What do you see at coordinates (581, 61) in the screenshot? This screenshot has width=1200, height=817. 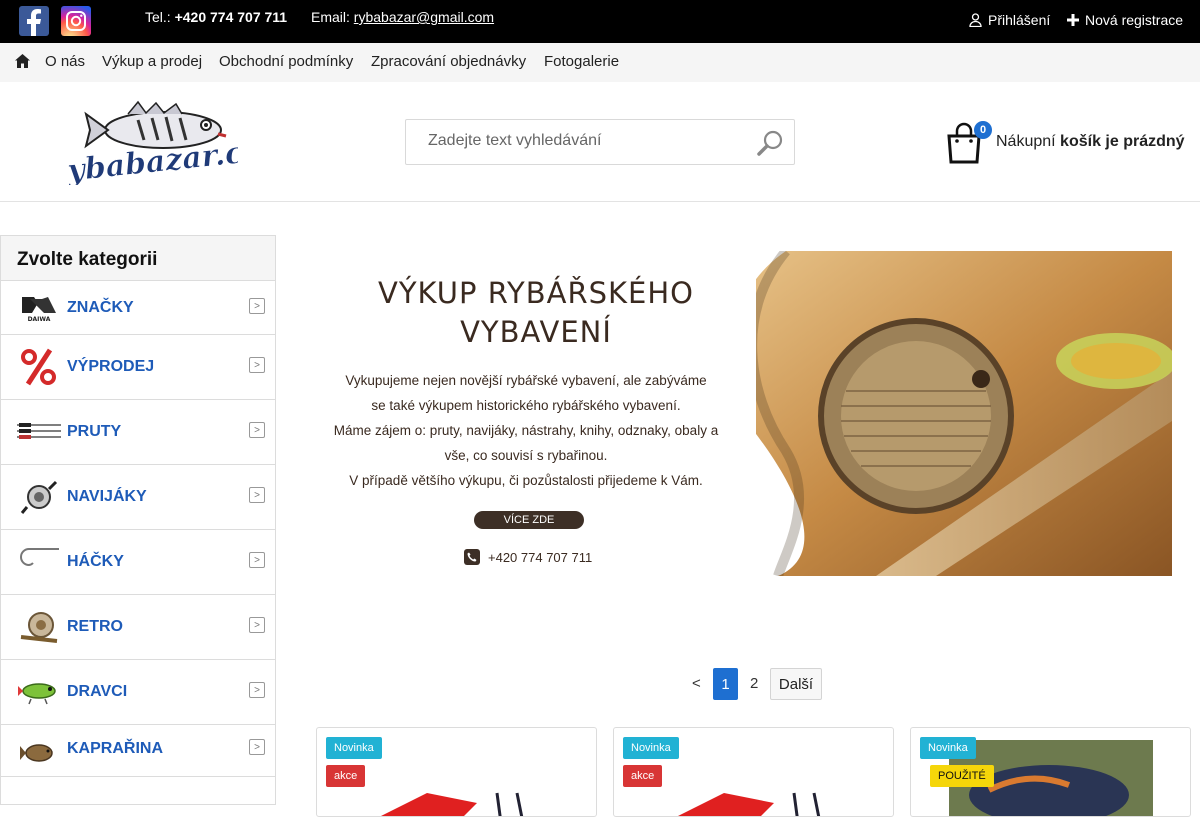 I see `nav-item-gallery: Fotogalerie` at bounding box center [581, 61].